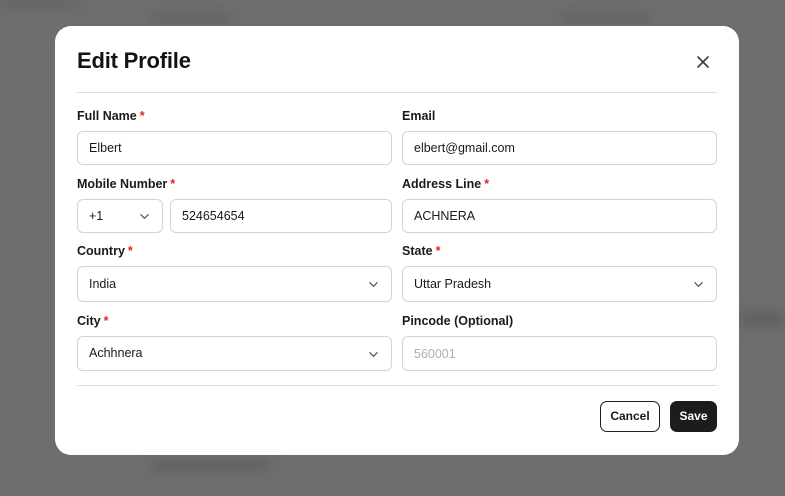 Image resolution: width=785 pixels, height=496 pixels. I want to click on country-value: India, so click(103, 284).